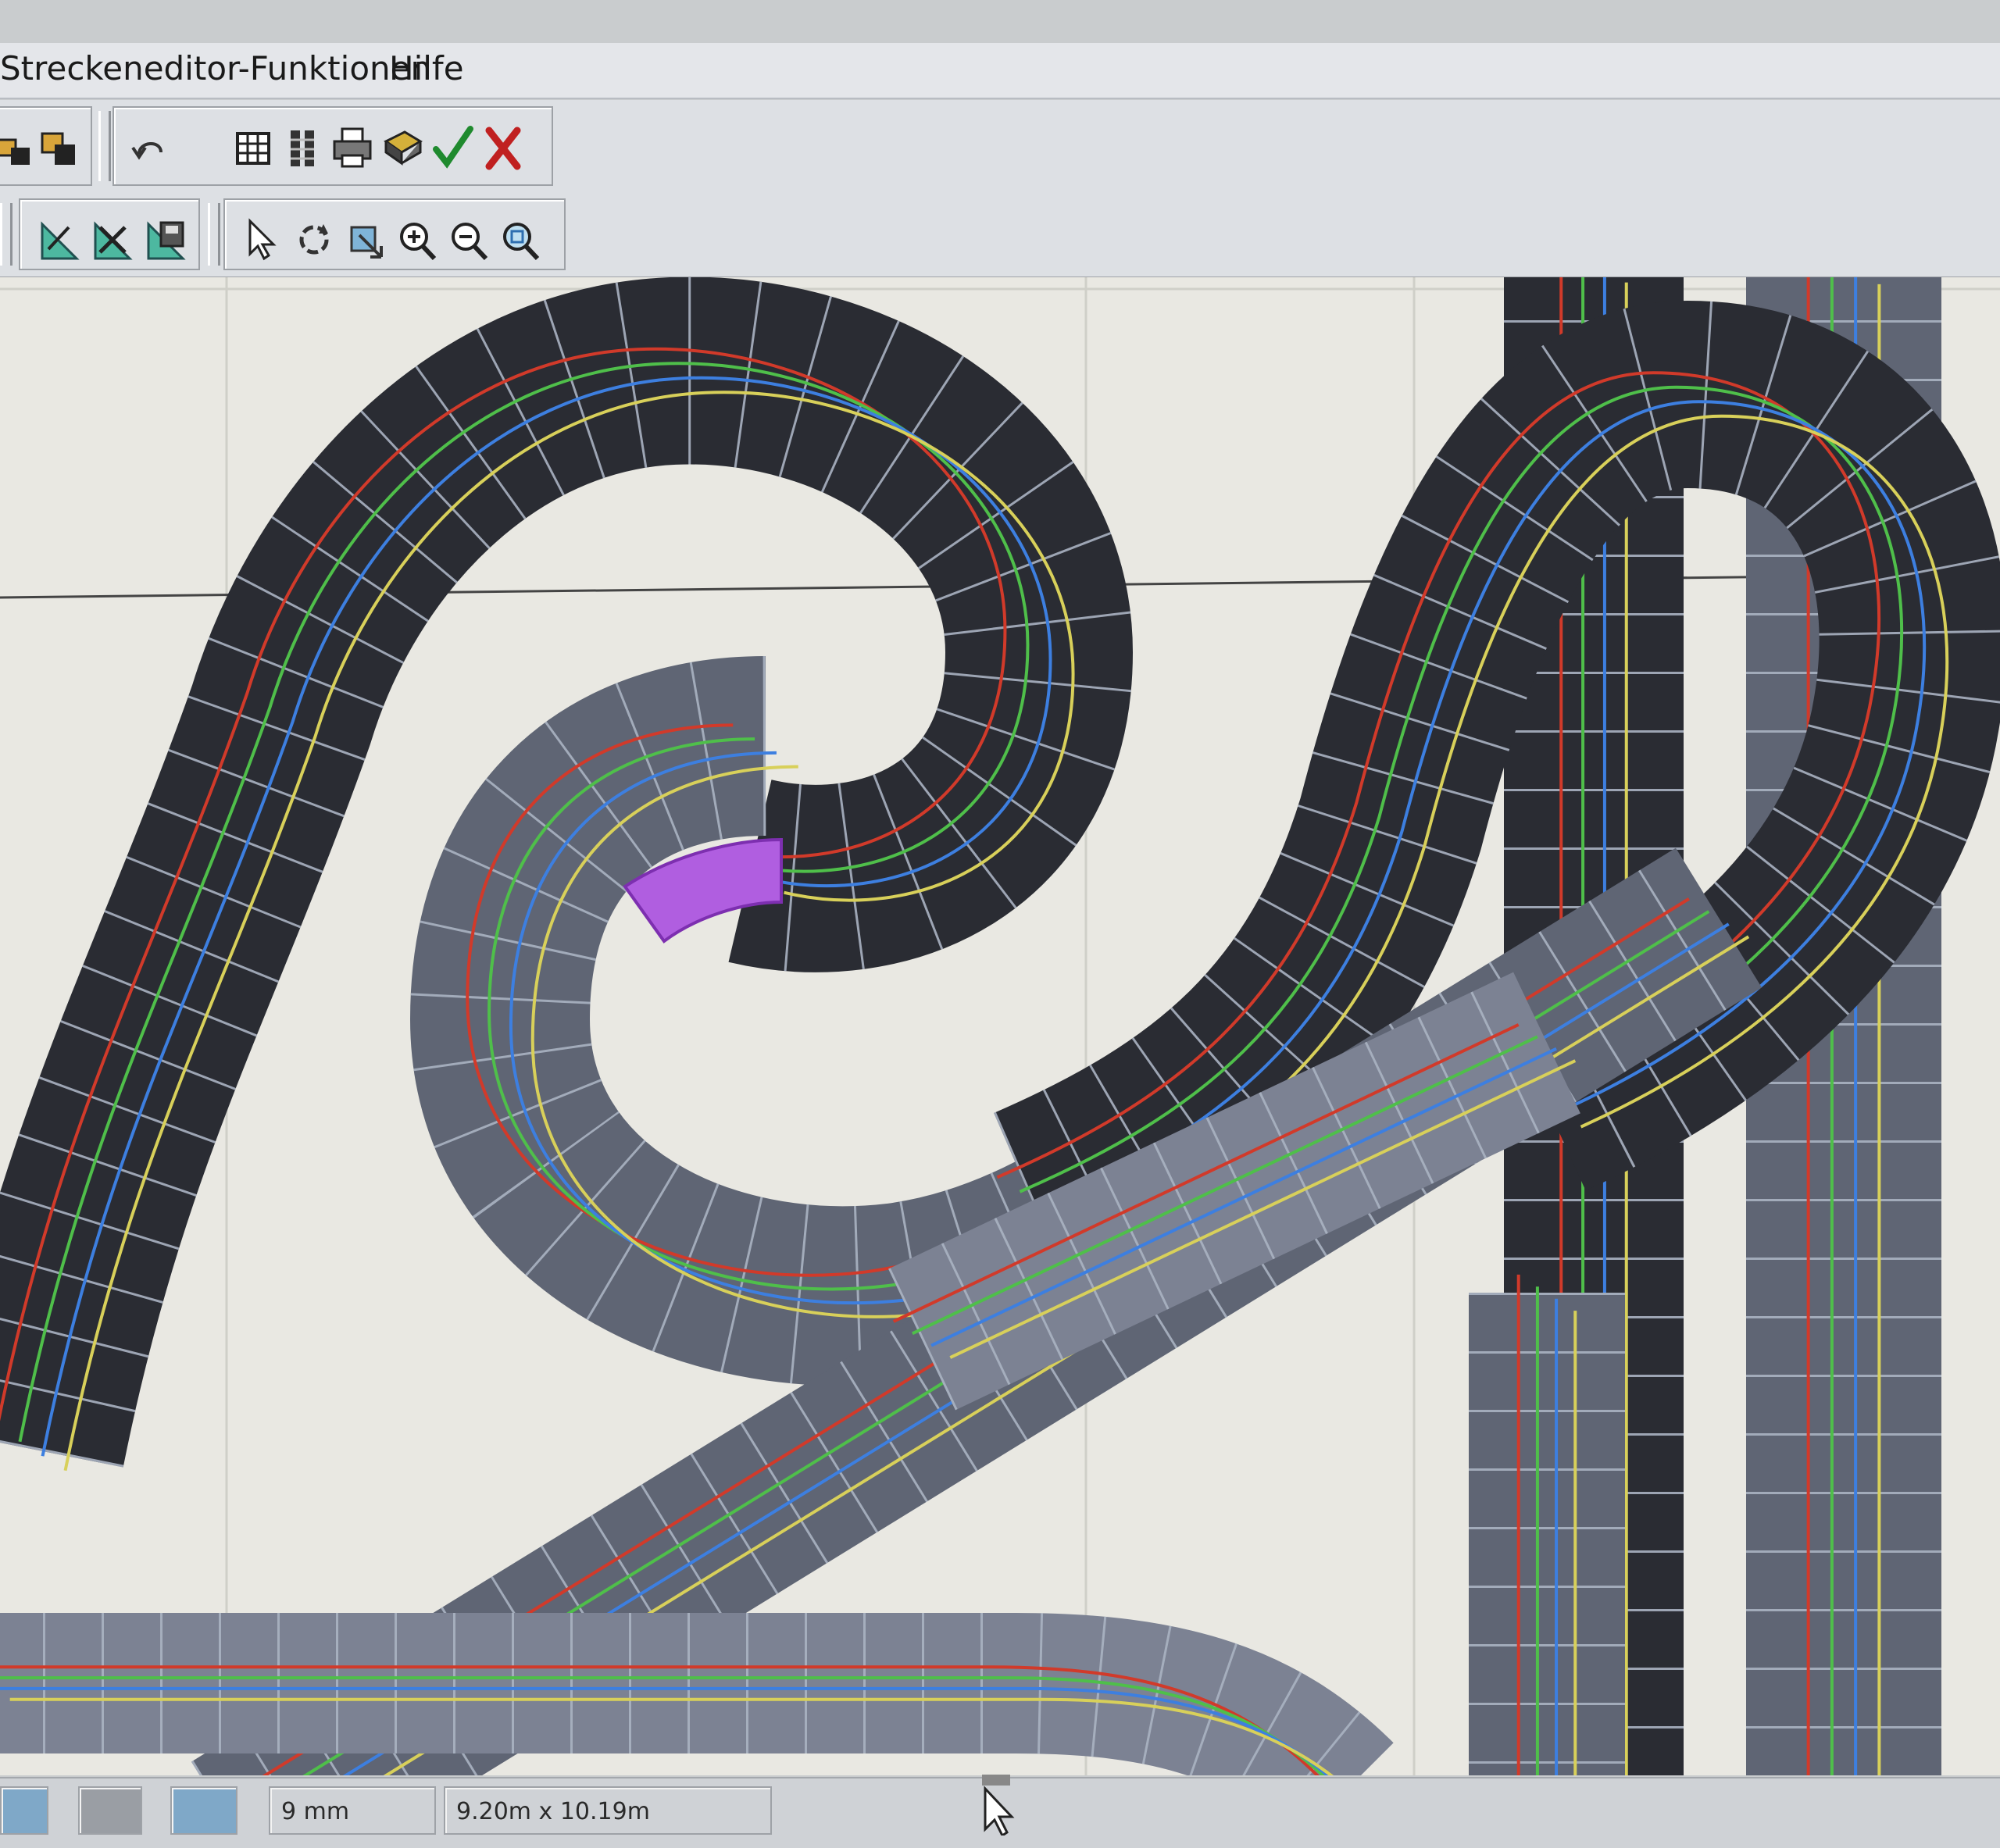  Describe the element at coordinates (165, 239) in the screenshot. I see `triangle-save-icon` at that location.